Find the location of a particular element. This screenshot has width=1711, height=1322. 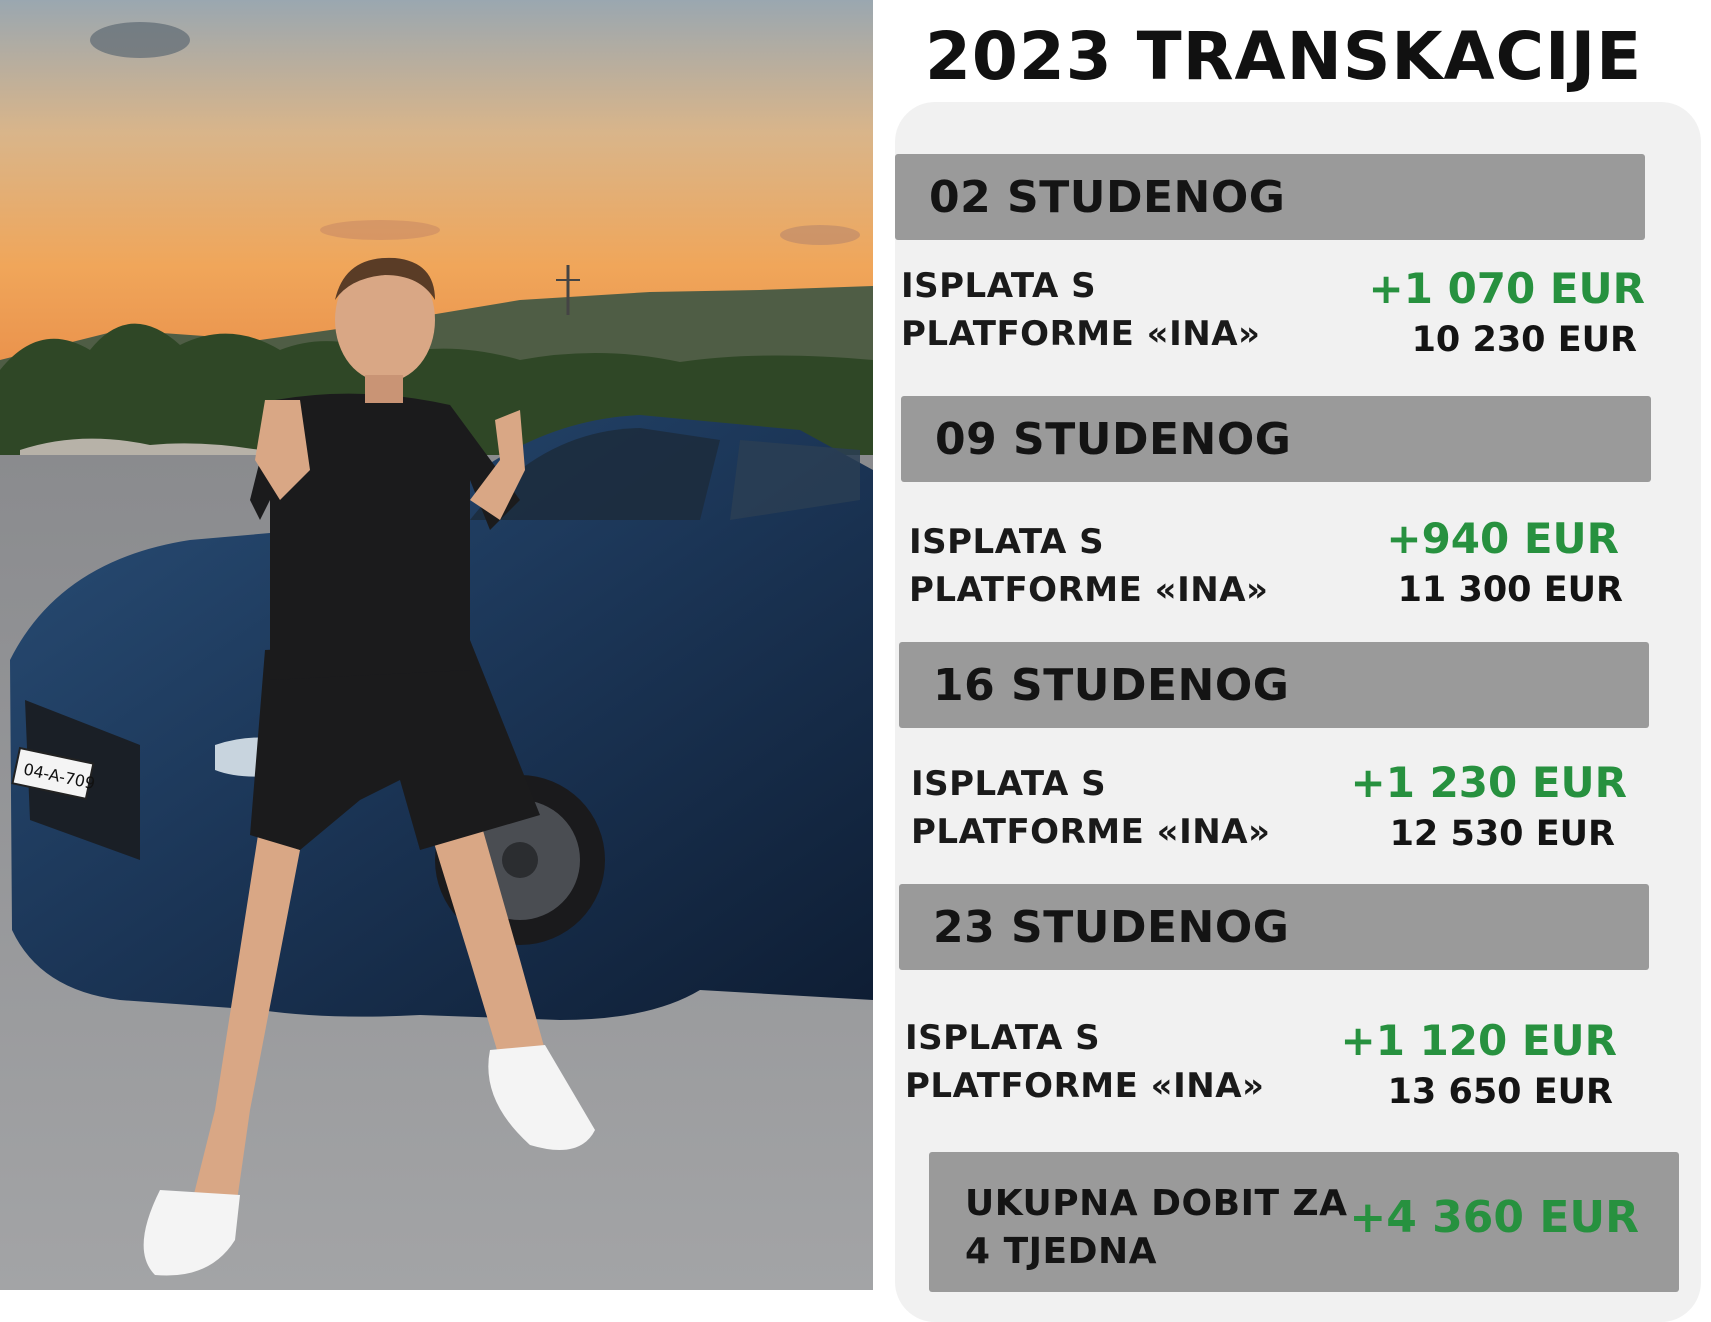

entry-balance: 13 650 EUR is located at coordinates (1500, 1092).